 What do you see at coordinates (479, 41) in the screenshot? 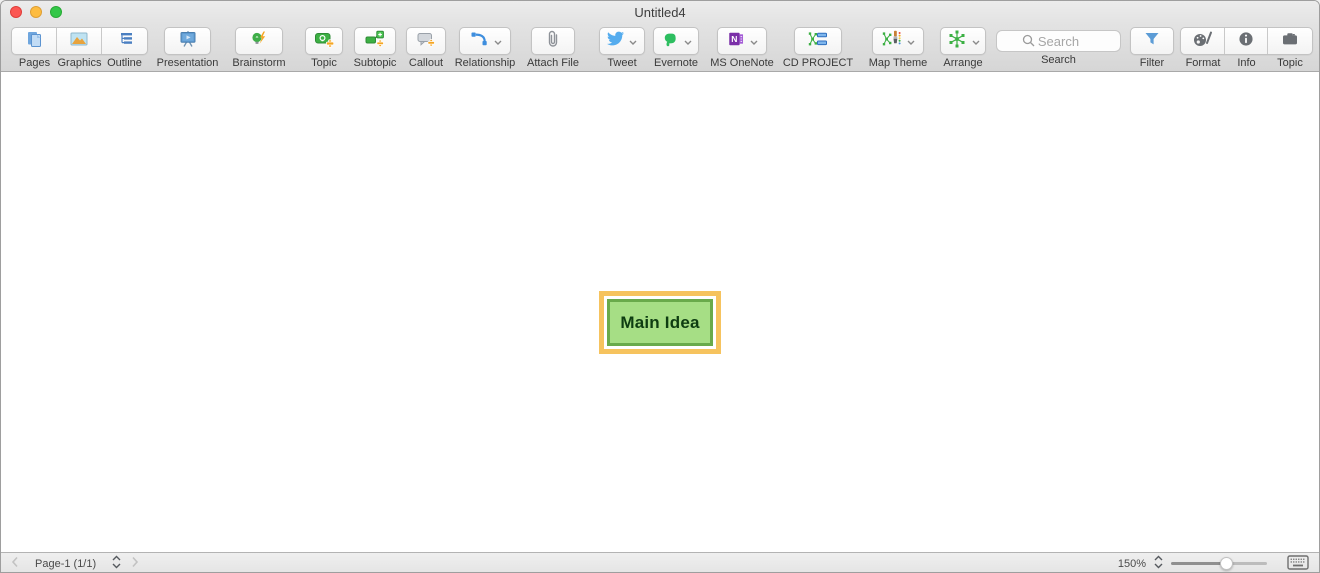
I see `relationship-icon` at bounding box center [479, 41].